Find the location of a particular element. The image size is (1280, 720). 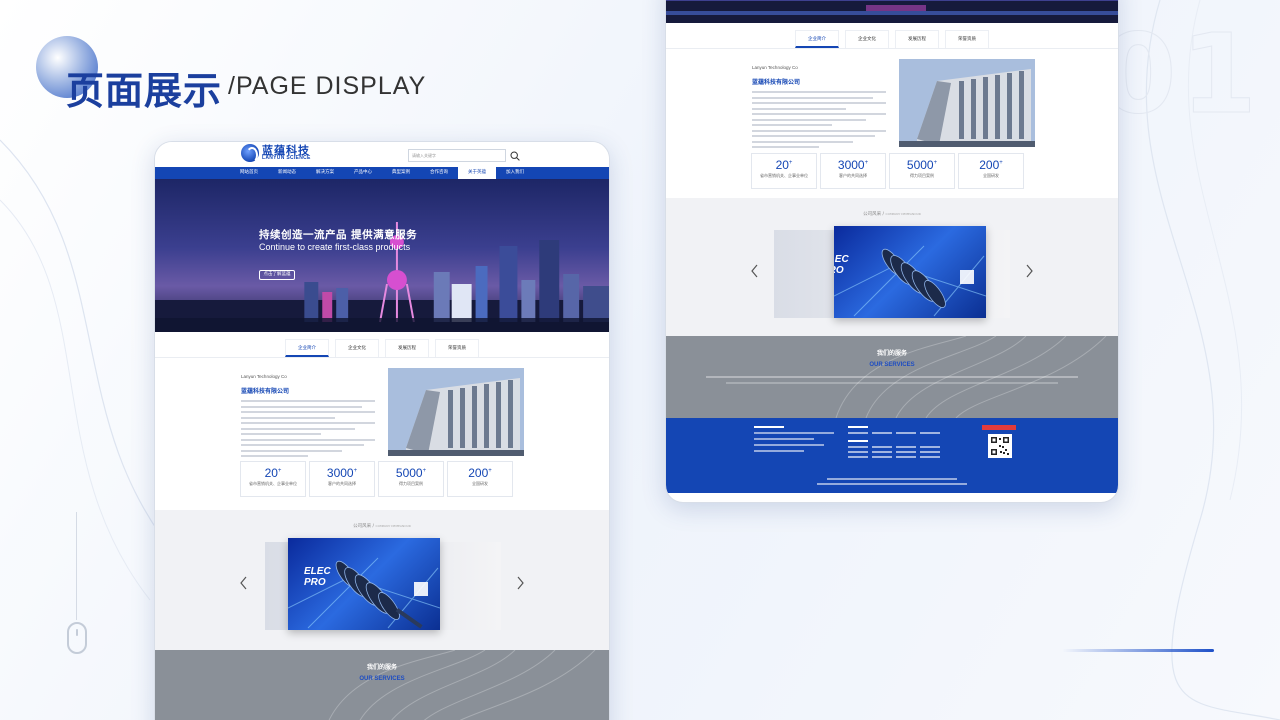

nav-item-solutions: 解决方案 is located at coordinates (325, 173).